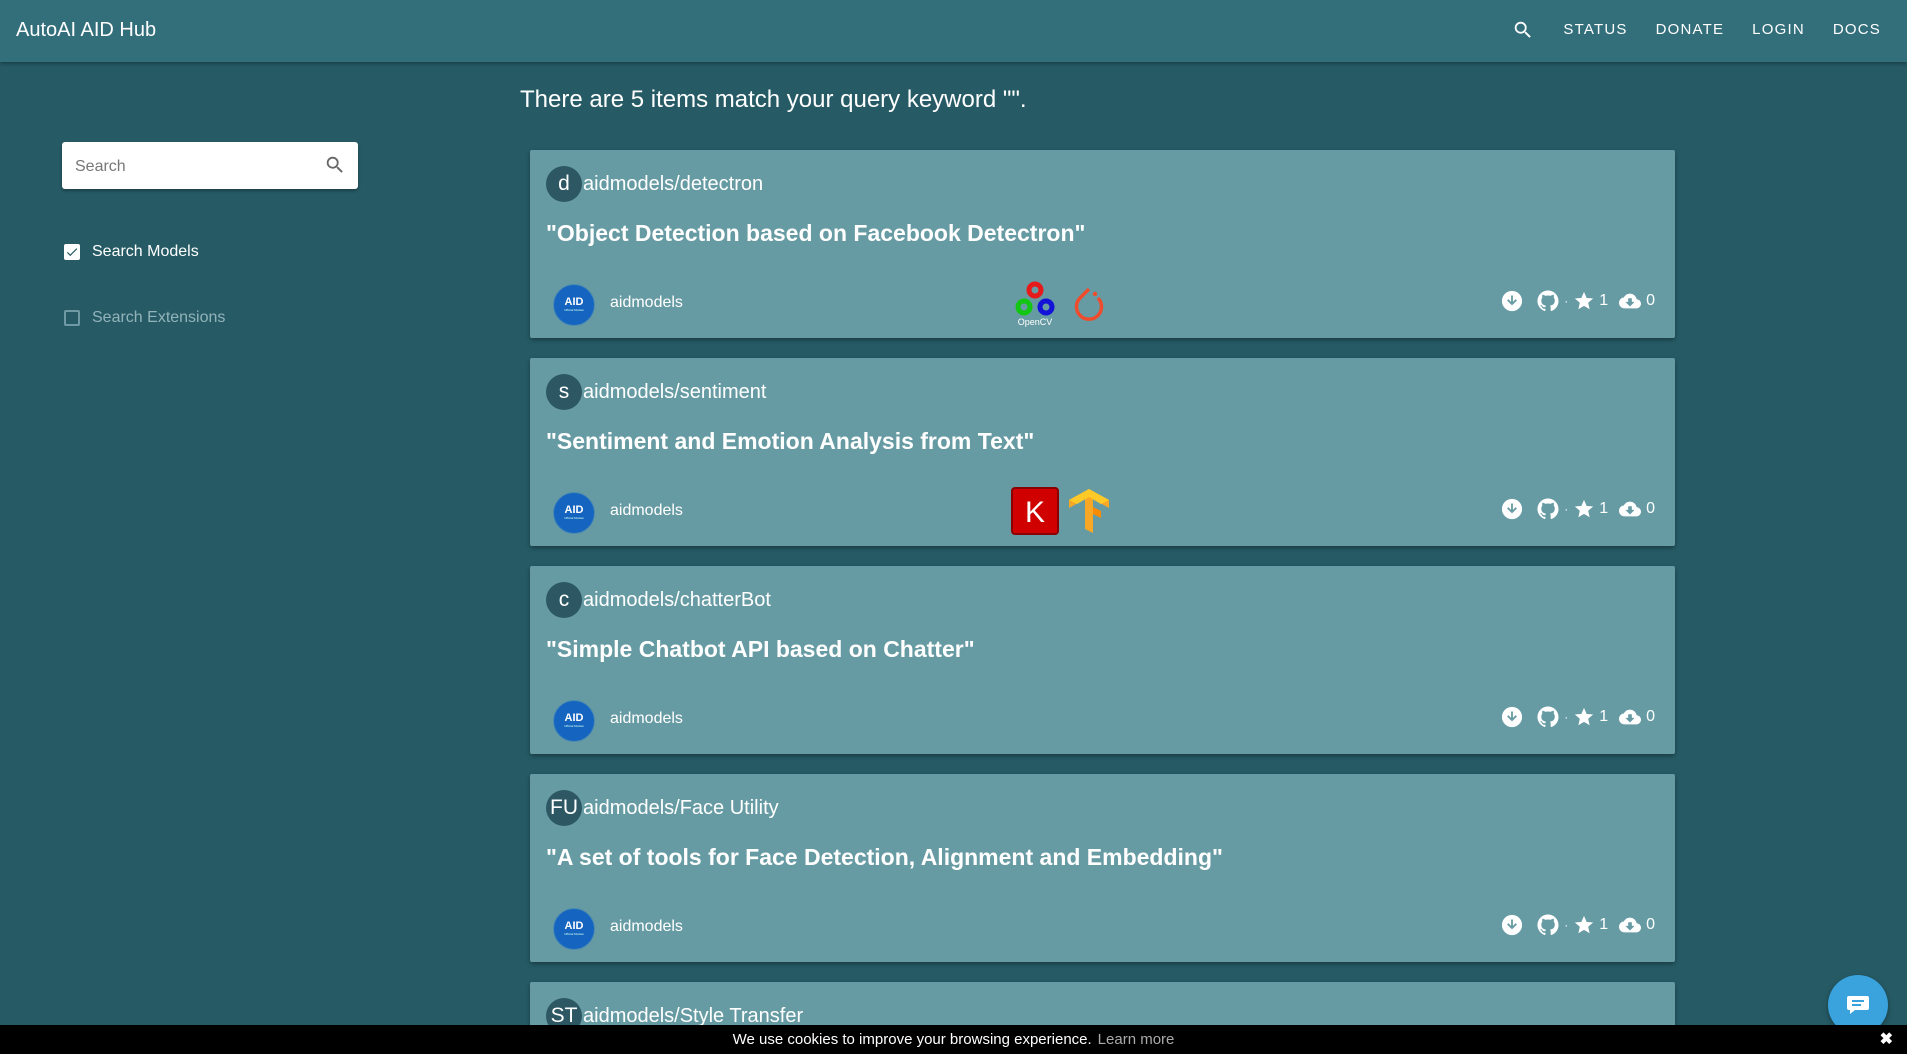  What do you see at coordinates (210, 234) in the screenshot?
I see `filter-sidebar: Search Models Search Extensions` at bounding box center [210, 234].